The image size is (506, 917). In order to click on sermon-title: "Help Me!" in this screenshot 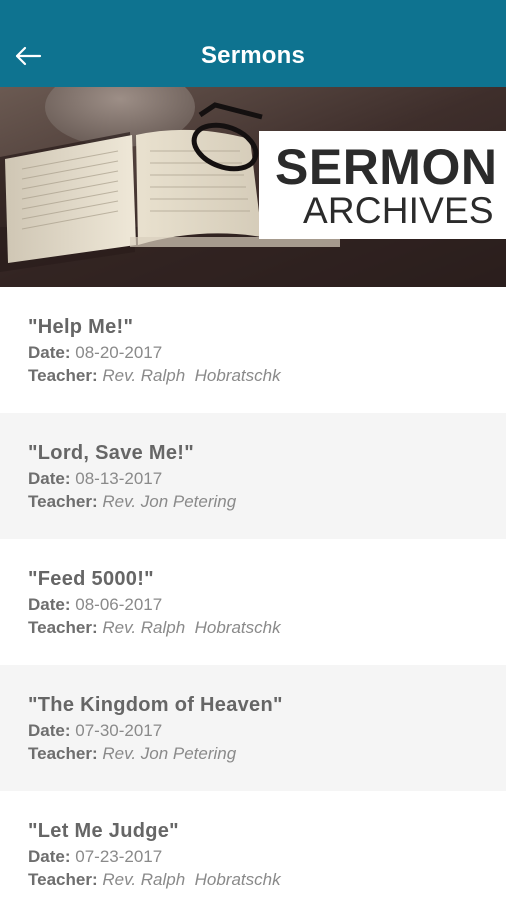, I will do `click(81, 327)`.